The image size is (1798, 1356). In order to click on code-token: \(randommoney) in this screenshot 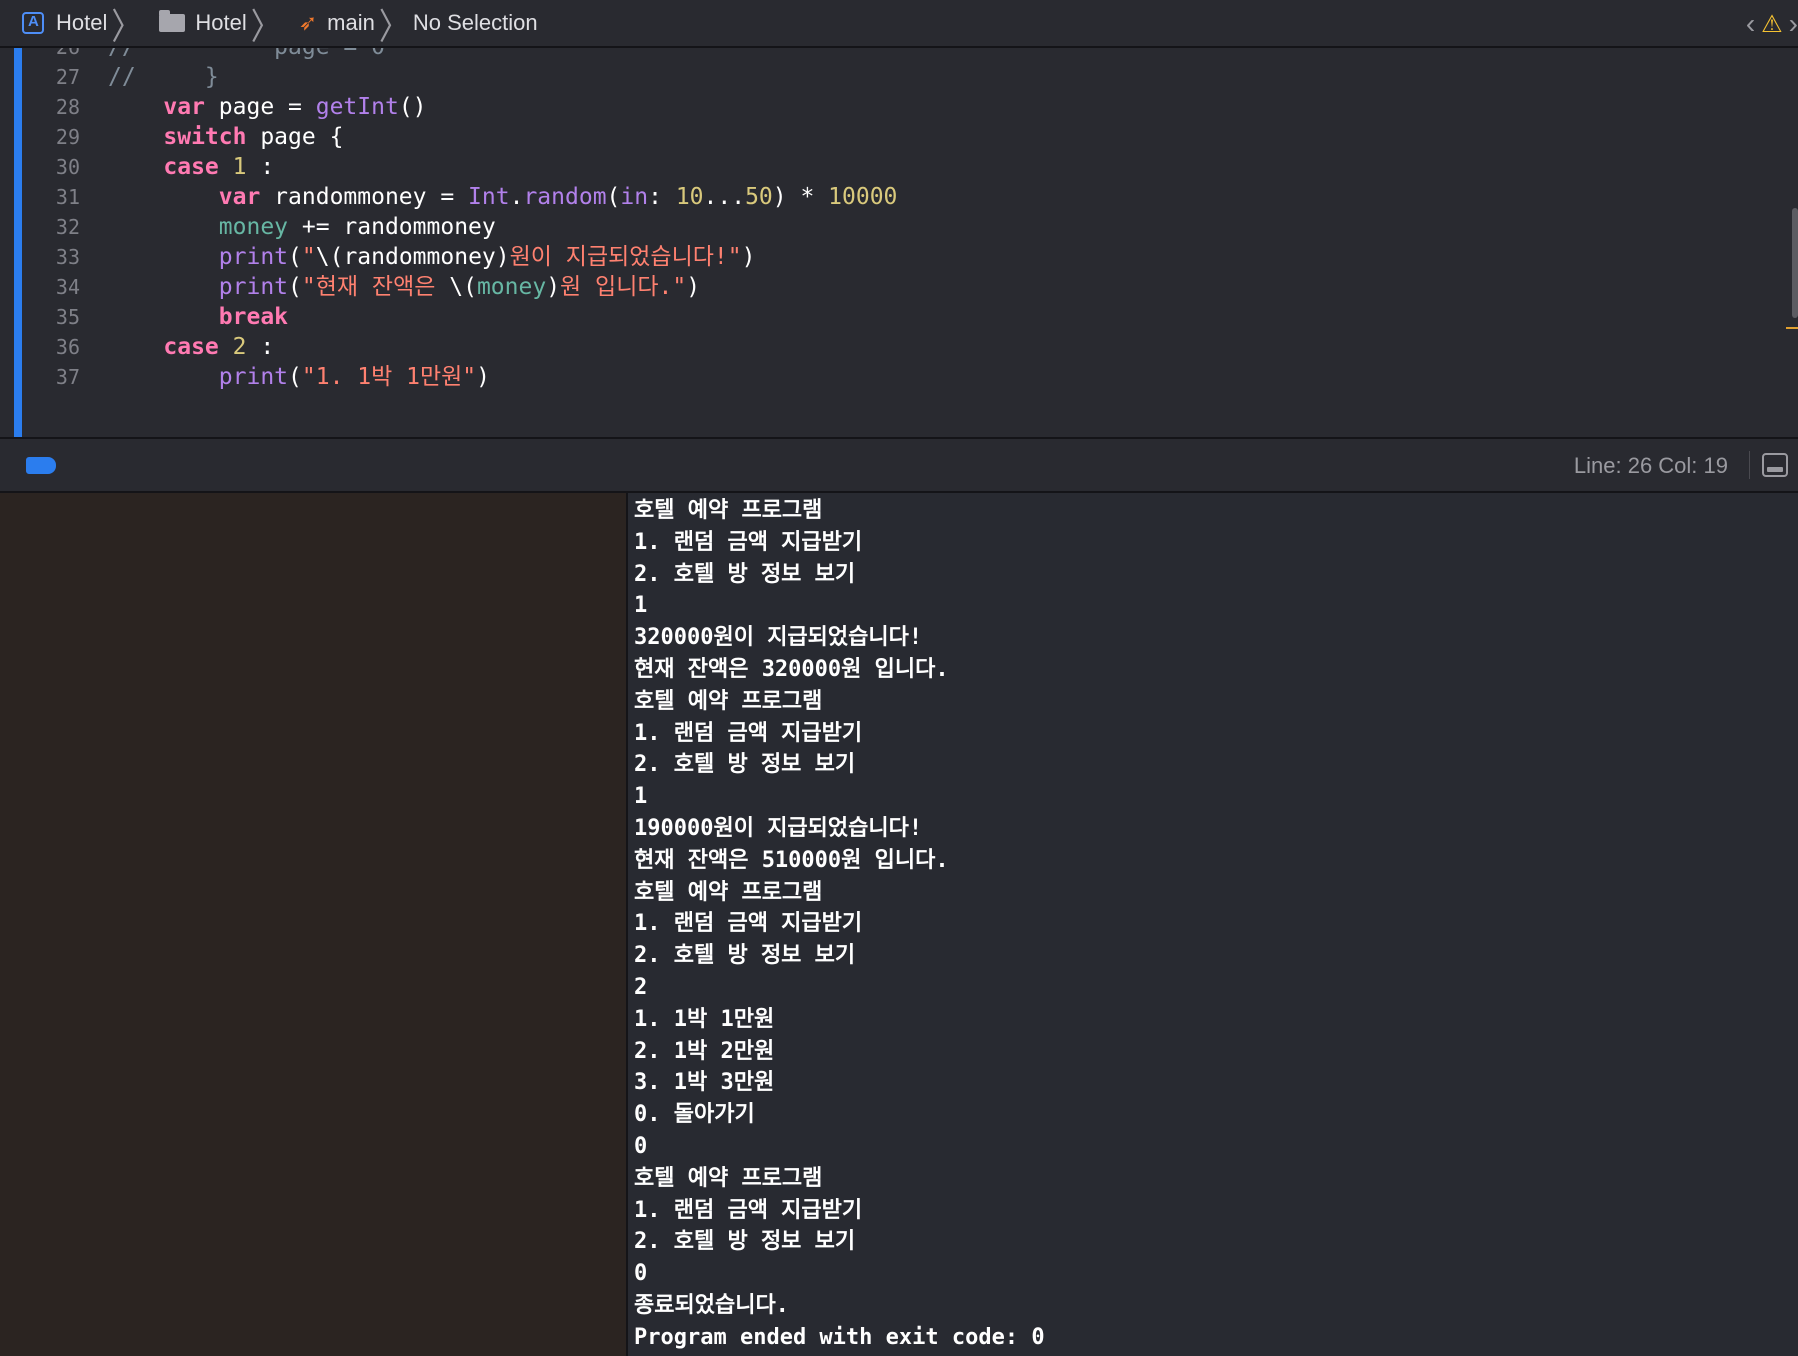, I will do `click(412, 257)`.